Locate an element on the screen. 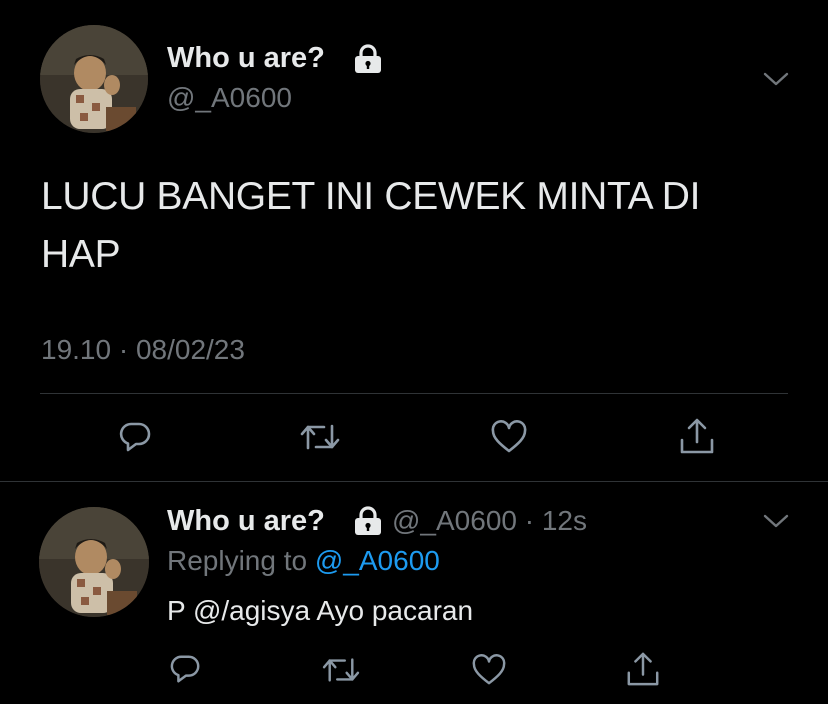 The width and height of the screenshot is (828, 704). timestamp: 19.10 · 08/02/23 is located at coordinates (143, 350).